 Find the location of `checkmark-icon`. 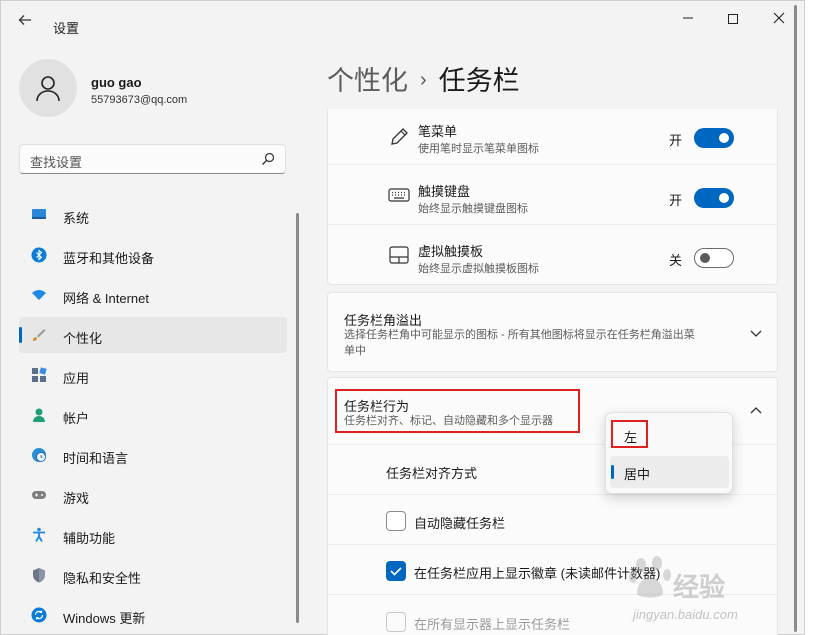

checkmark-icon is located at coordinates (396, 571).